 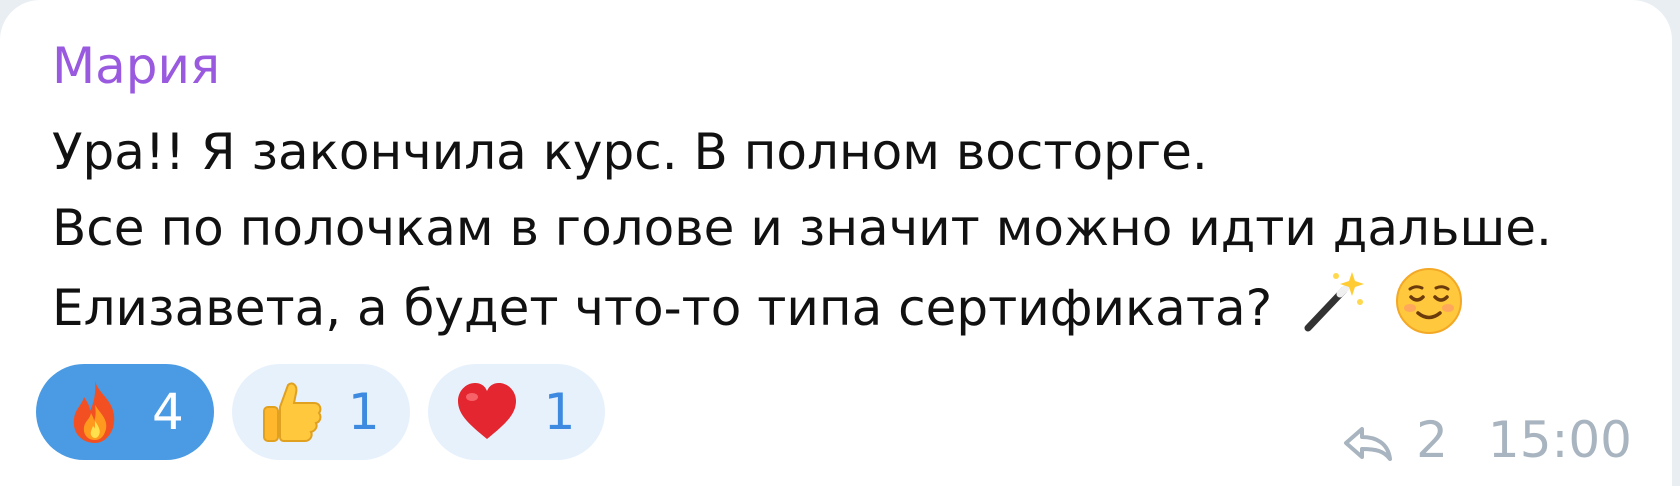 What do you see at coordinates (1368, 440) in the screenshot?
I see `reply-arrow-icon` at bounding box center [1368, 440].